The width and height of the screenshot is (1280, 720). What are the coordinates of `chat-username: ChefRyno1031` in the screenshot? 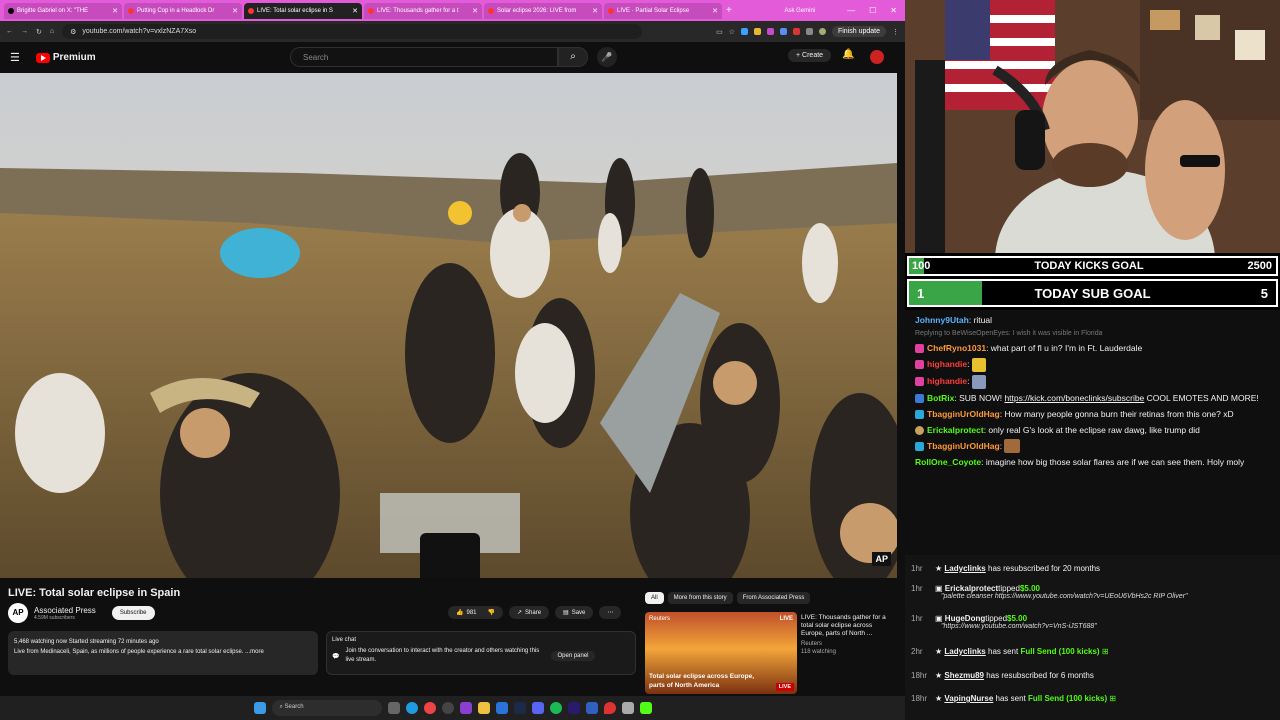 It's located at (956, 348).